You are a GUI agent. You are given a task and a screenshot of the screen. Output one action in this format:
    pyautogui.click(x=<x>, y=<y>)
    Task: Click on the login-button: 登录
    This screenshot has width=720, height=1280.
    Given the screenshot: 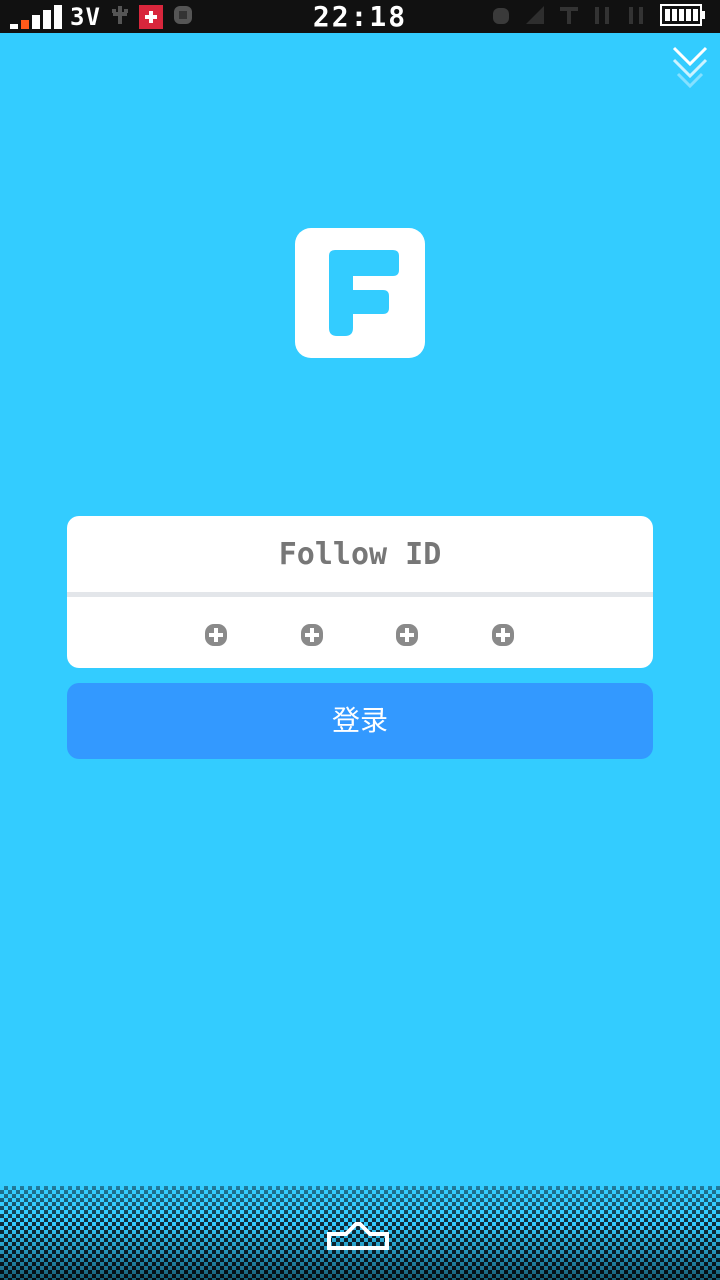 What is the action you would take?
    pyautogui.click(x=360, y=721)
    